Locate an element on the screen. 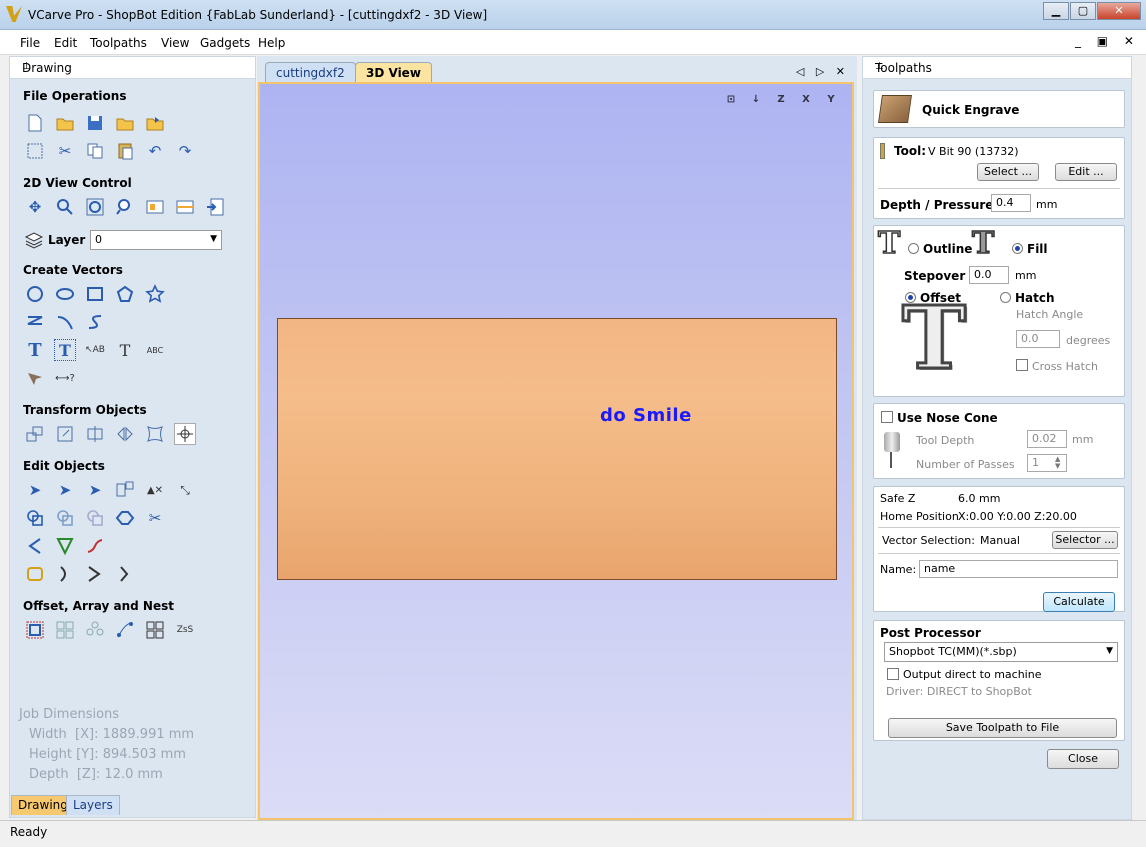  cut-icon: ✂ is located at coordinates (65, 151).